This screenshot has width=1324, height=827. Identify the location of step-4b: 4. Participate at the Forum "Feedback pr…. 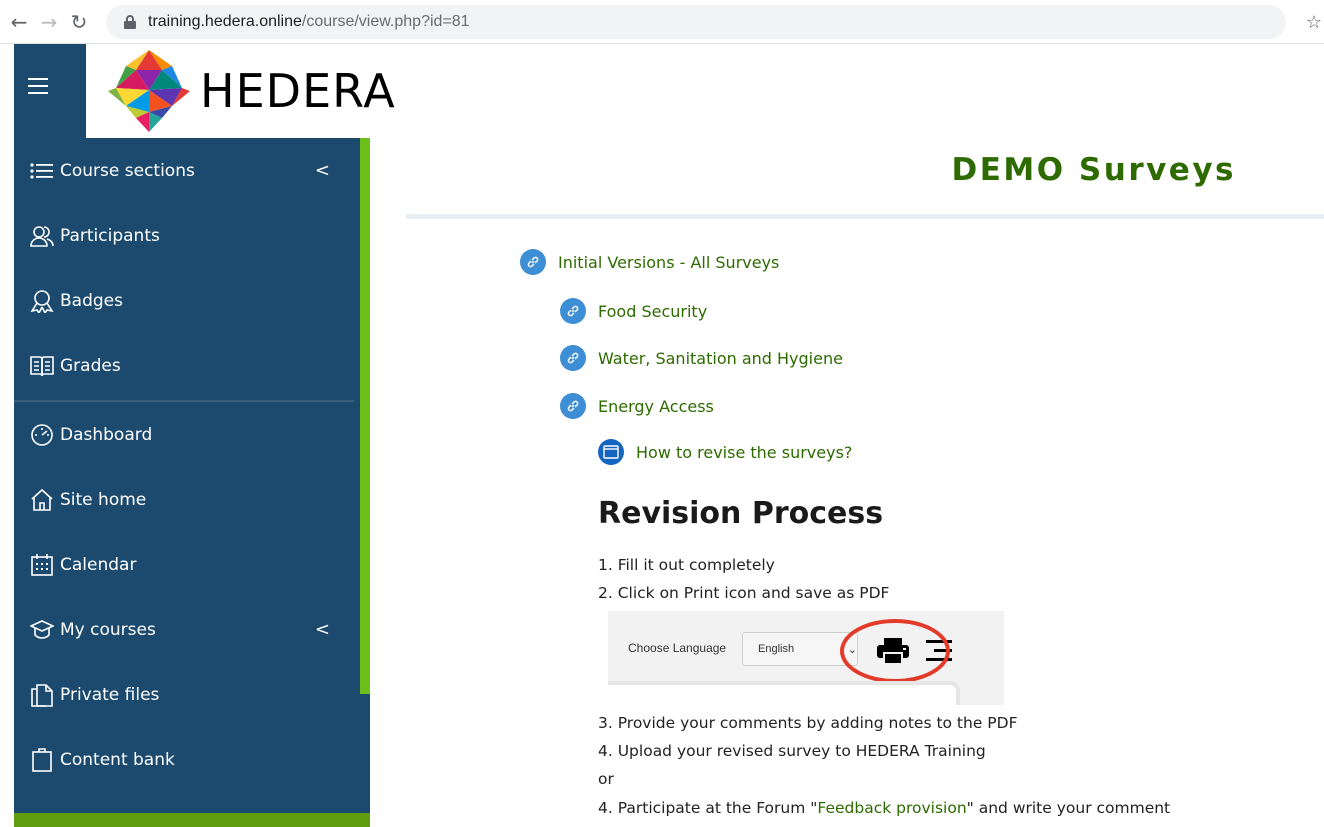
(884, 808).